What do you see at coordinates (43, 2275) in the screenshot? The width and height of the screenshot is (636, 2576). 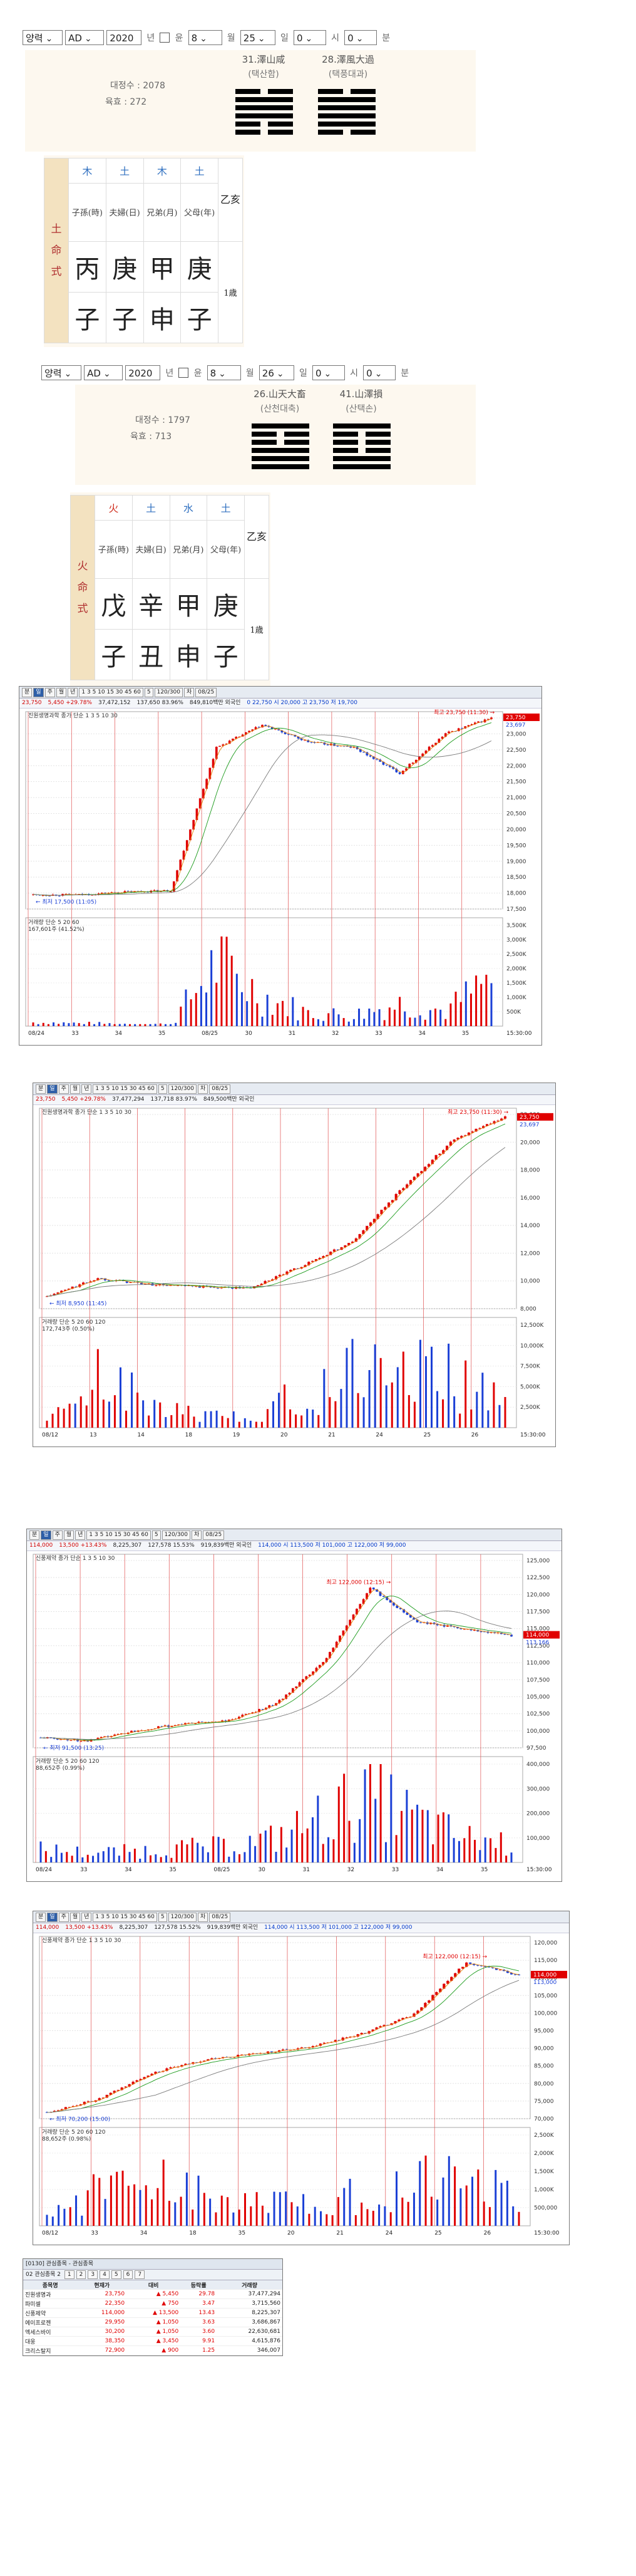 I see `watchlist-group-select: 02 관심종목 2` at bounding box center [43, 2275].